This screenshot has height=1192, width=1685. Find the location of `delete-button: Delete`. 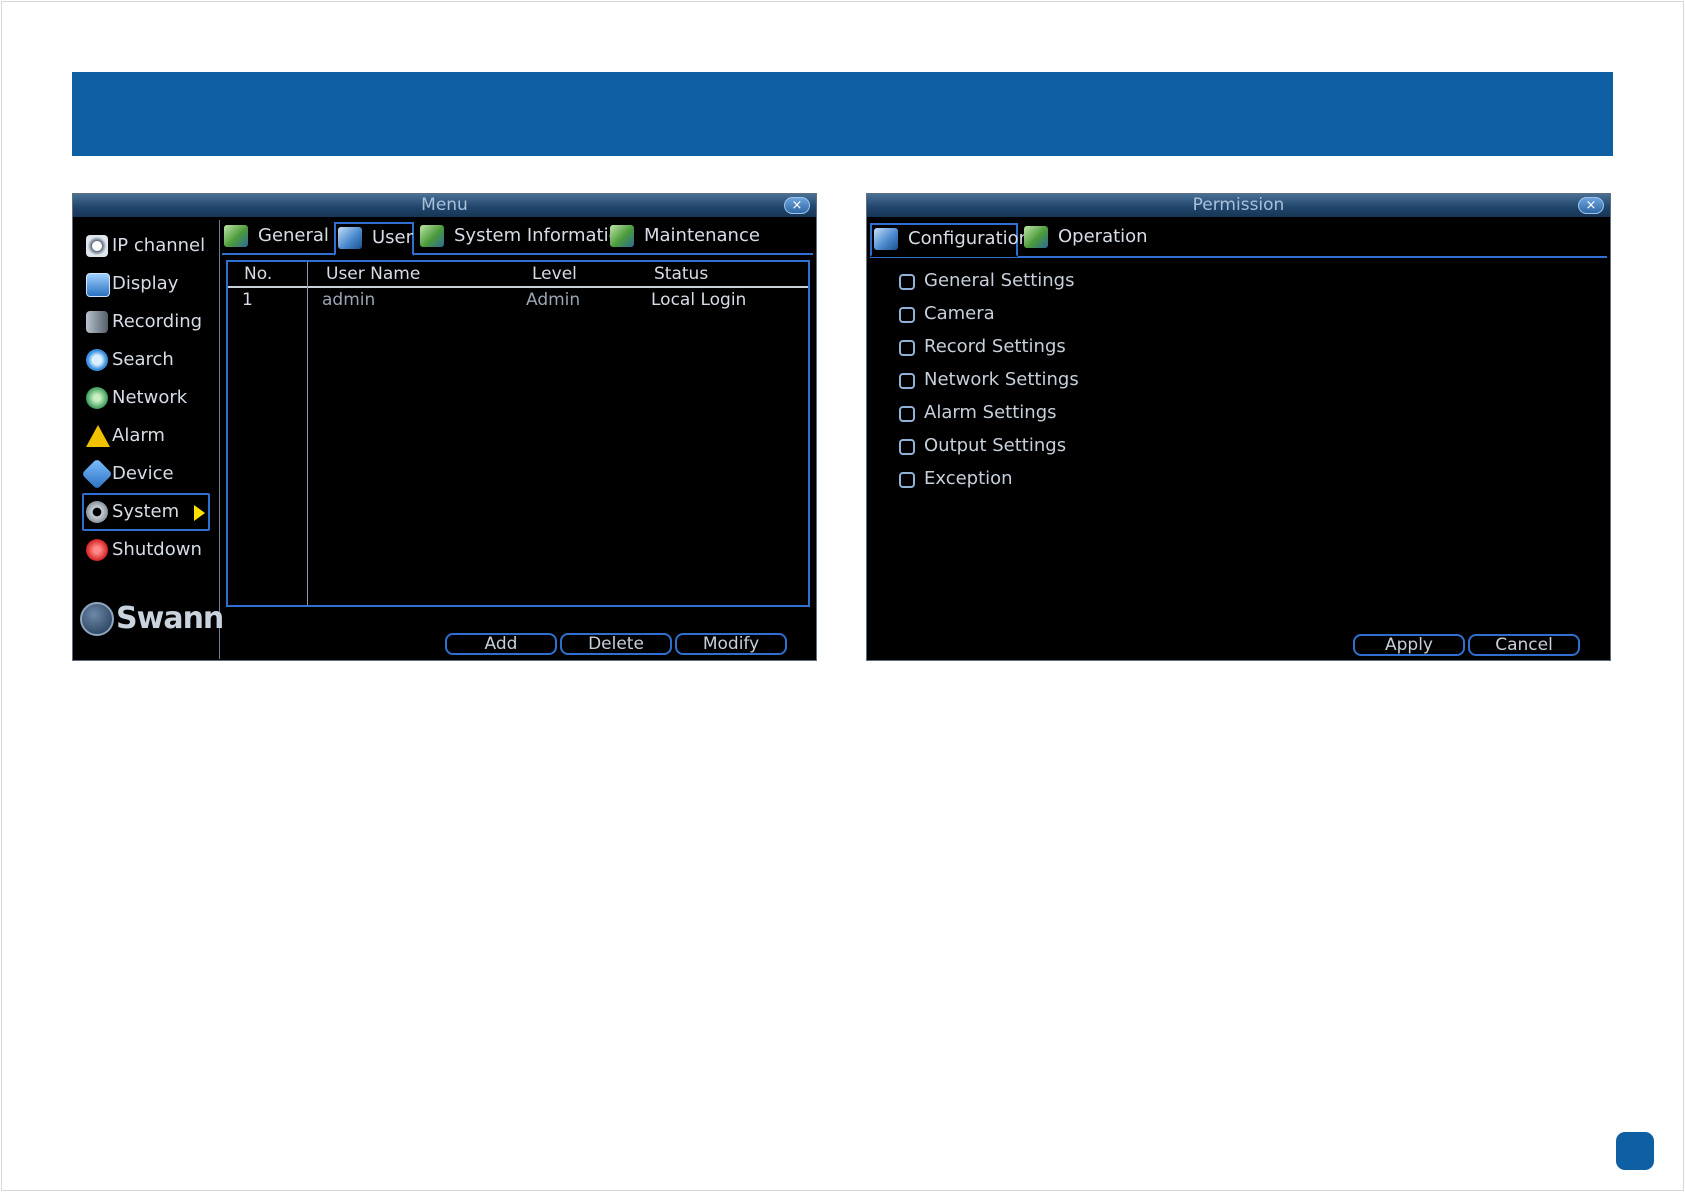

delete-button: Delete is located at coordinates (616, 644).